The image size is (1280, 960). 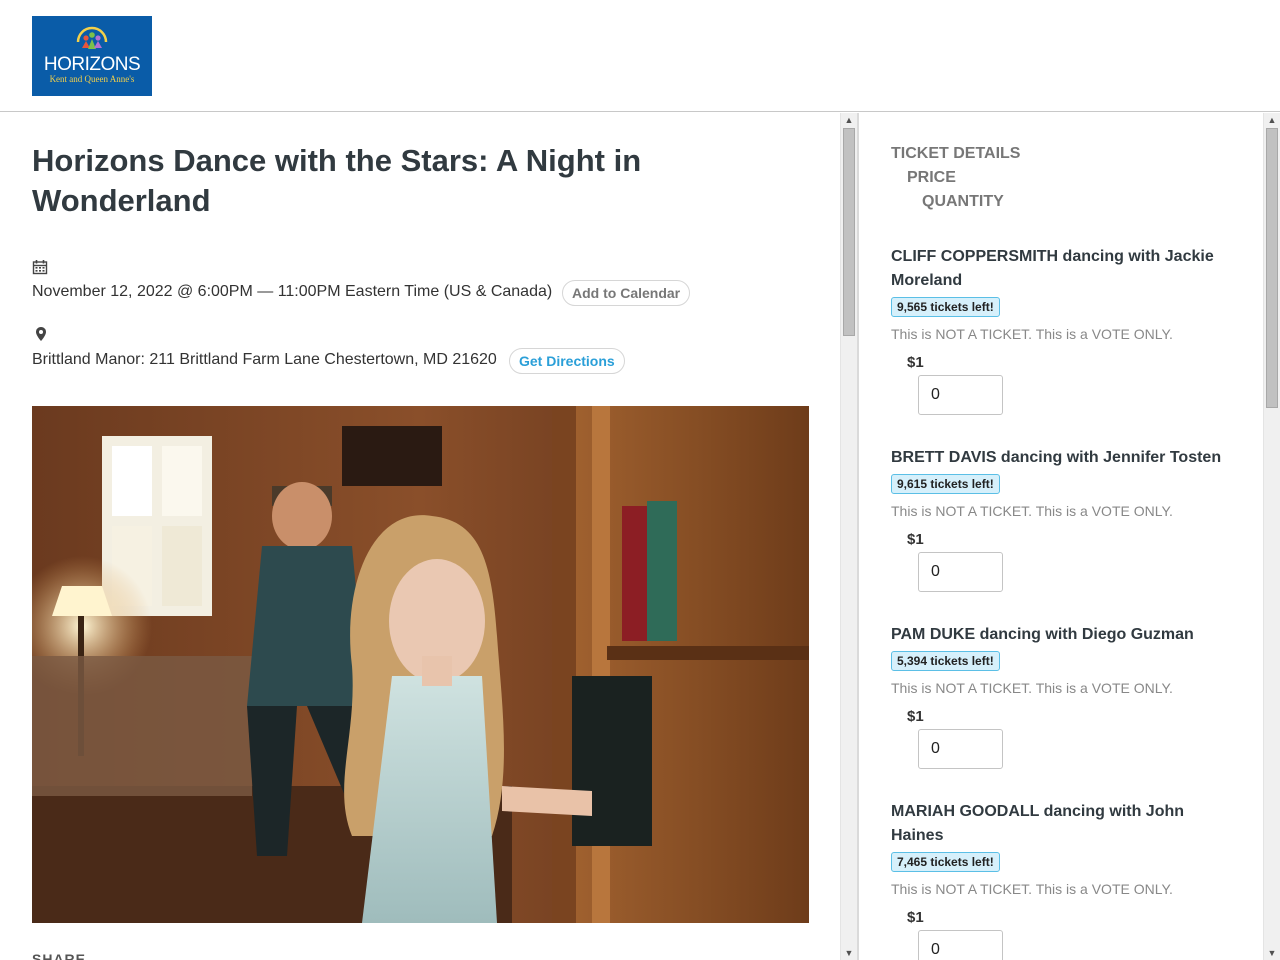 I want to click on logo-title: HORIZONS, so click(x=92, y=64).